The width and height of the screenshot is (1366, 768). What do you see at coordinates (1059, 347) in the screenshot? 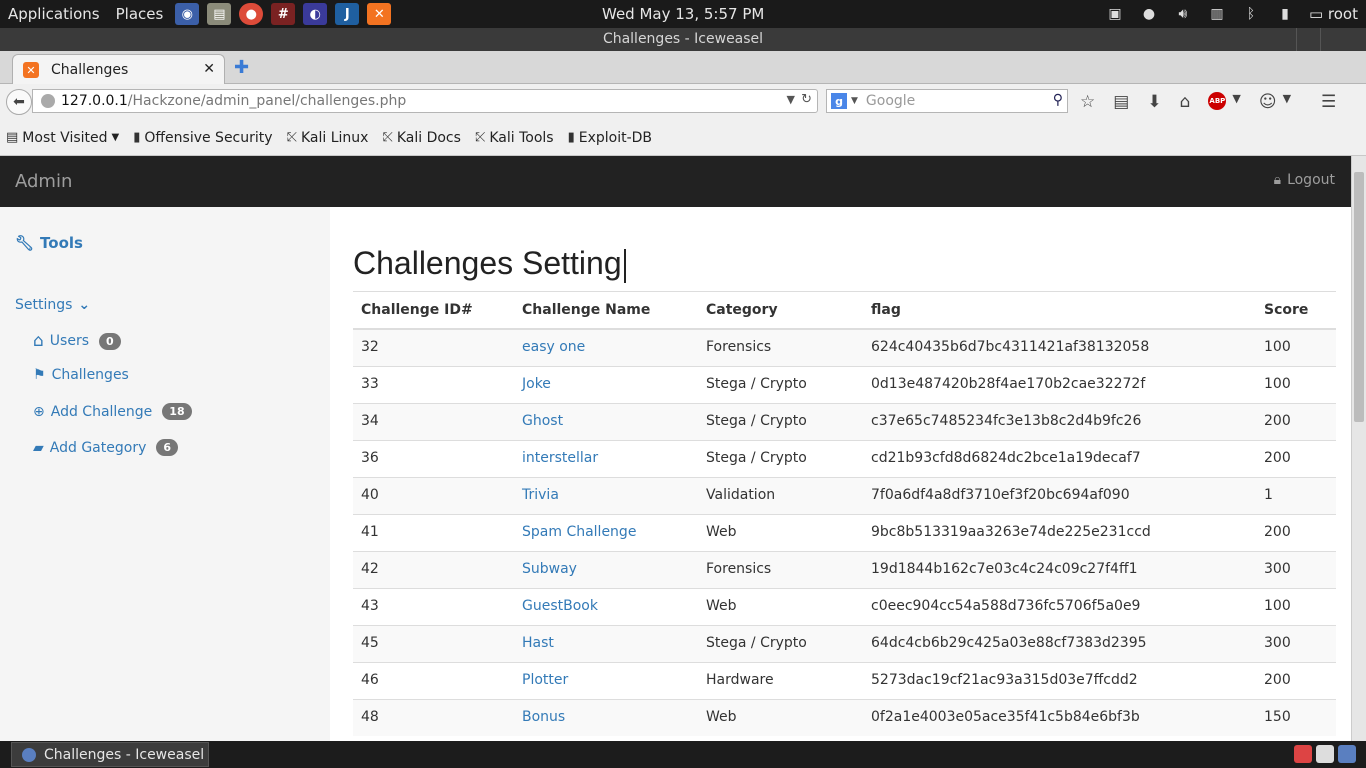
I see `cell-flag: 624c40435b6d7bc4311421af38132058` at bounding box center [1059, 347].